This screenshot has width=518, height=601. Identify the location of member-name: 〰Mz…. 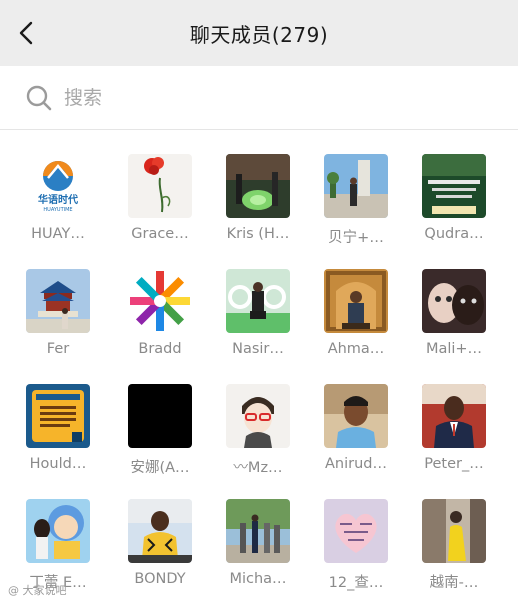
(258, 468).